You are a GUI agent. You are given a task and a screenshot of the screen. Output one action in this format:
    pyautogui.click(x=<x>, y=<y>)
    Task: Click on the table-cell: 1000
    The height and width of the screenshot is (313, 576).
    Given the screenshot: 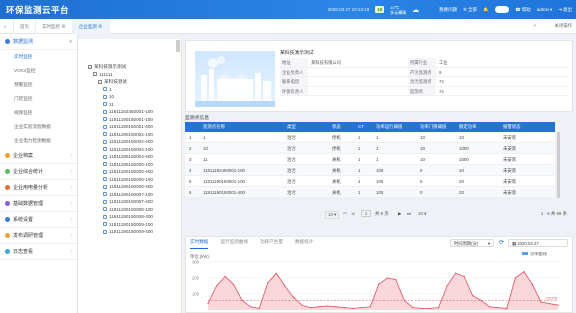 What is the action you would take?
    pyautogui.click(x=464, y=159)
    